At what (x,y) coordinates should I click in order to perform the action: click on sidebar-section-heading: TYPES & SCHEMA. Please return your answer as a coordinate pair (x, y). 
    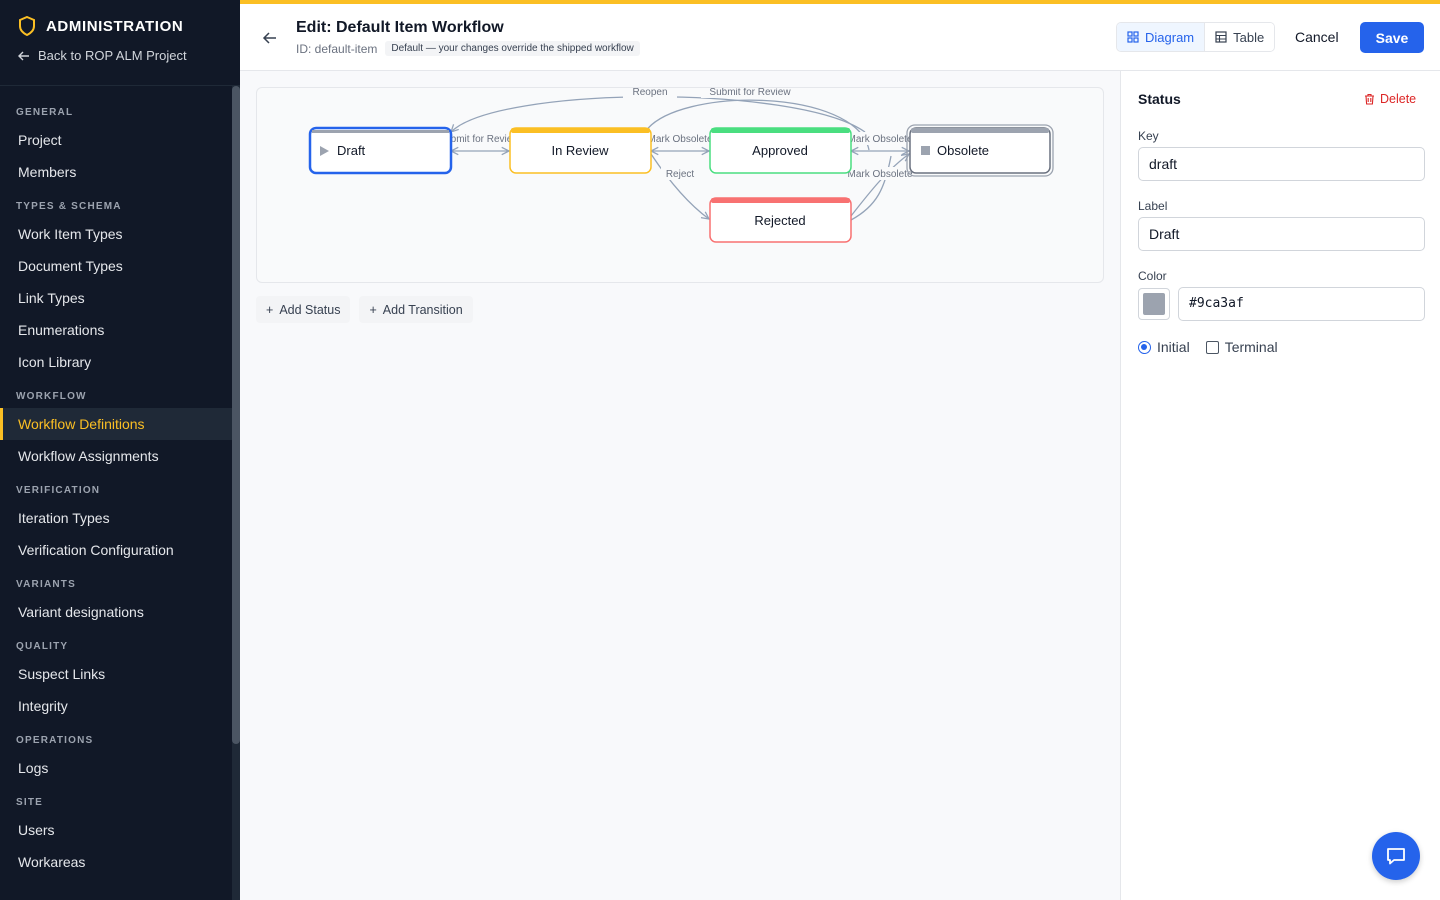
    Looking at the image, I should click on (69, 206).